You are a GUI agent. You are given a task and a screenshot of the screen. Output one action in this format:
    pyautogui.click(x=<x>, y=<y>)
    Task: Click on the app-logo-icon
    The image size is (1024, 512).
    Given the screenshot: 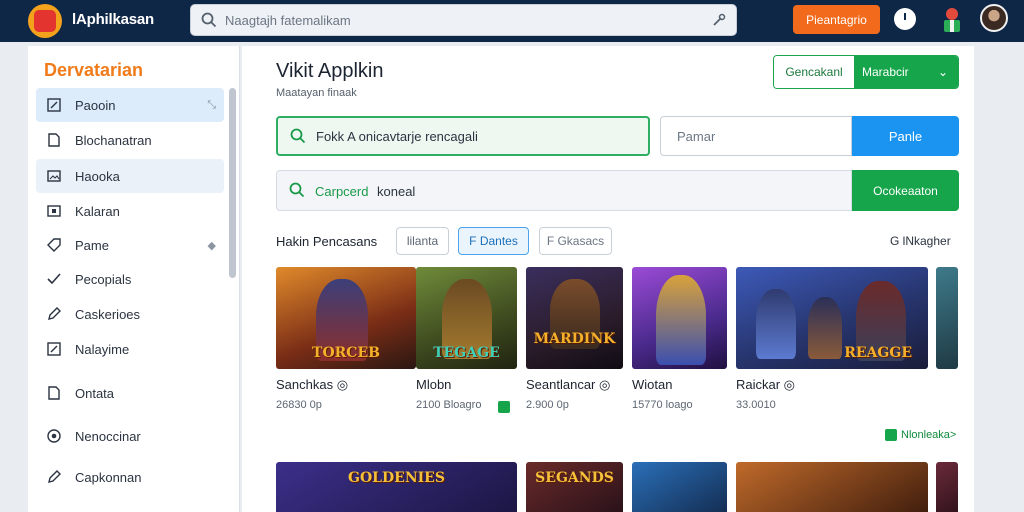 What is the action you would take?
    pyautogui.click(x=45, y=21)
    